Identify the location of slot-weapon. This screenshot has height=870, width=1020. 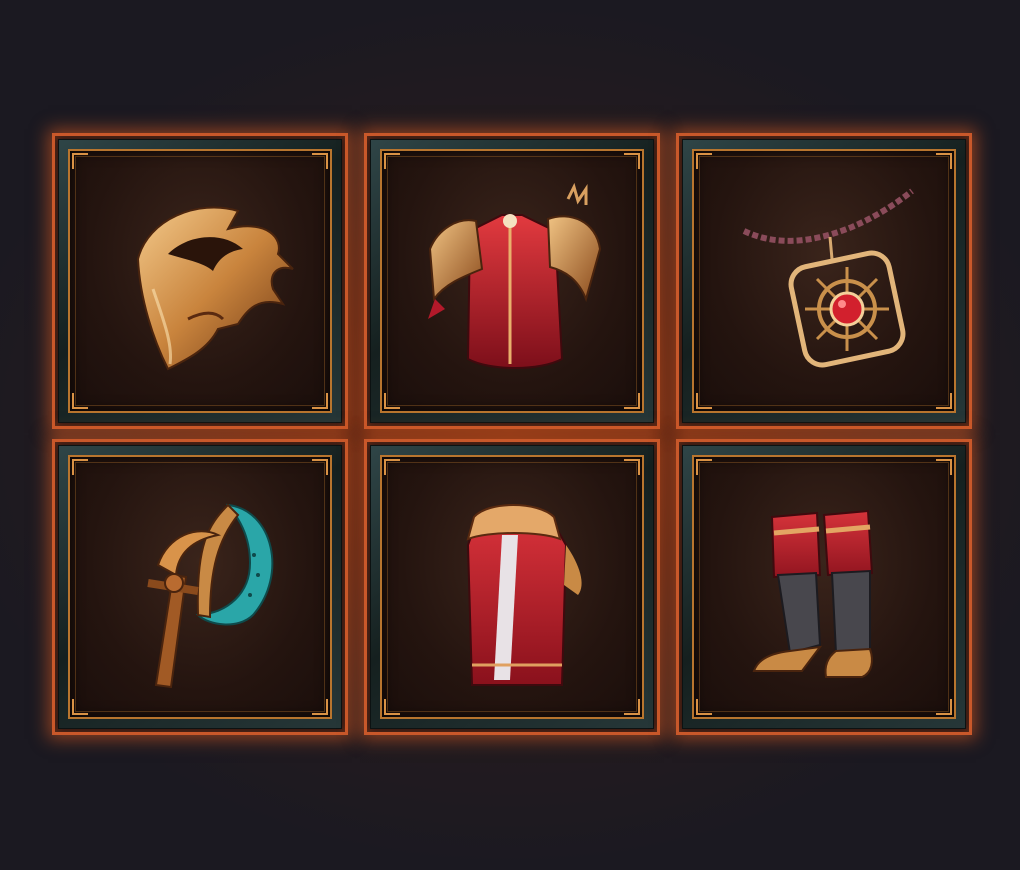
(200, 587).